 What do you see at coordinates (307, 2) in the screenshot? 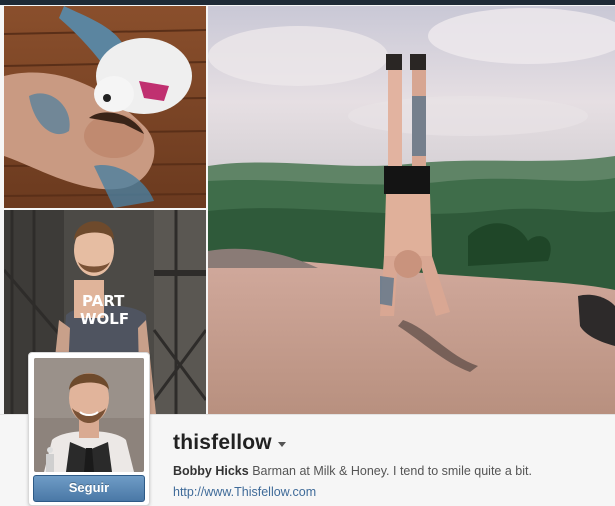
I see `top-bar` at bounding box center [307, 2].